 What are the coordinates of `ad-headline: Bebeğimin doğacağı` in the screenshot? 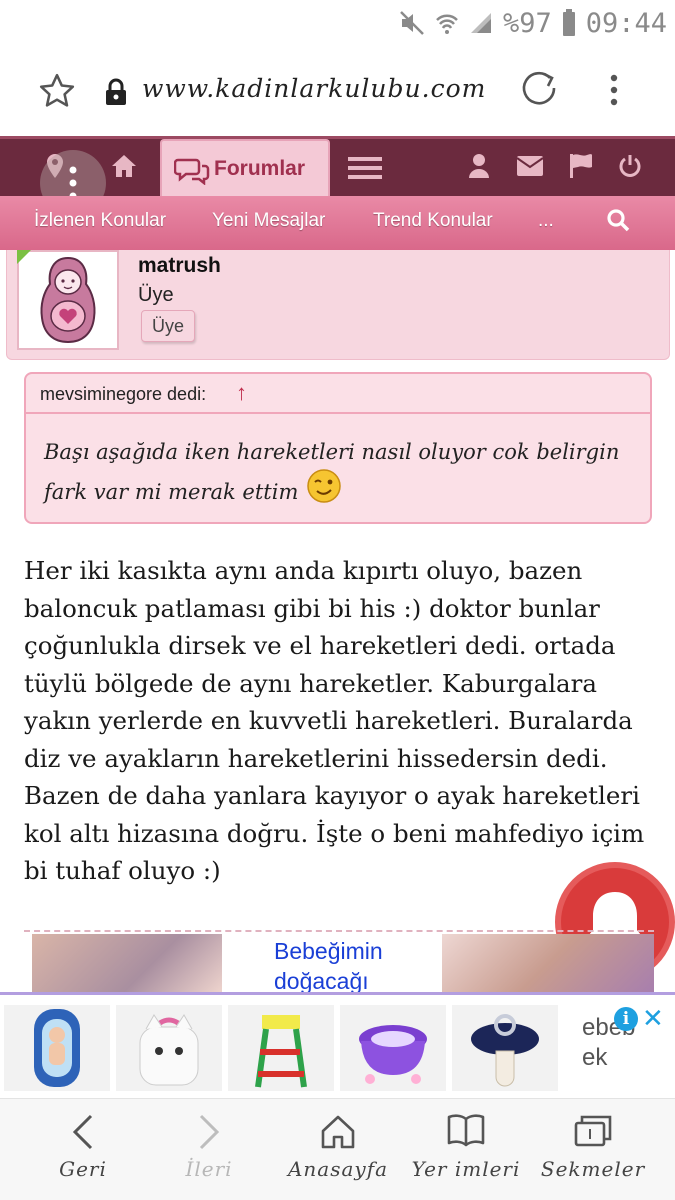 It's located at (354, 965).